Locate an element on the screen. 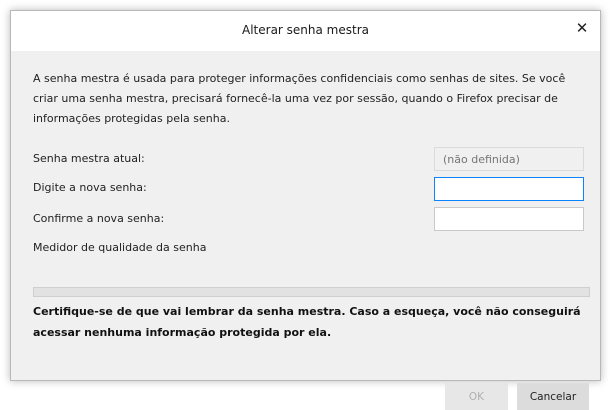 This screenshot has height=410, width=611. close-icon: ✕ is located at coordinates (582, 28).